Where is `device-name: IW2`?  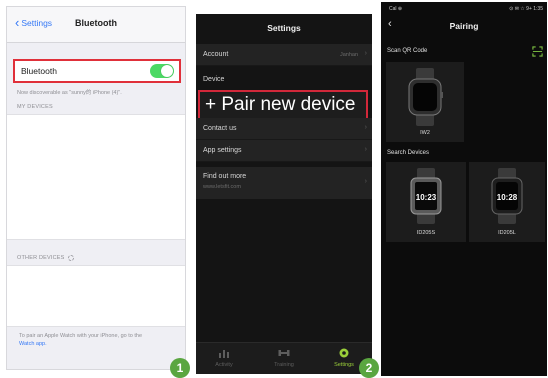 device-name: IW2 is located at coordinates (425, 133).